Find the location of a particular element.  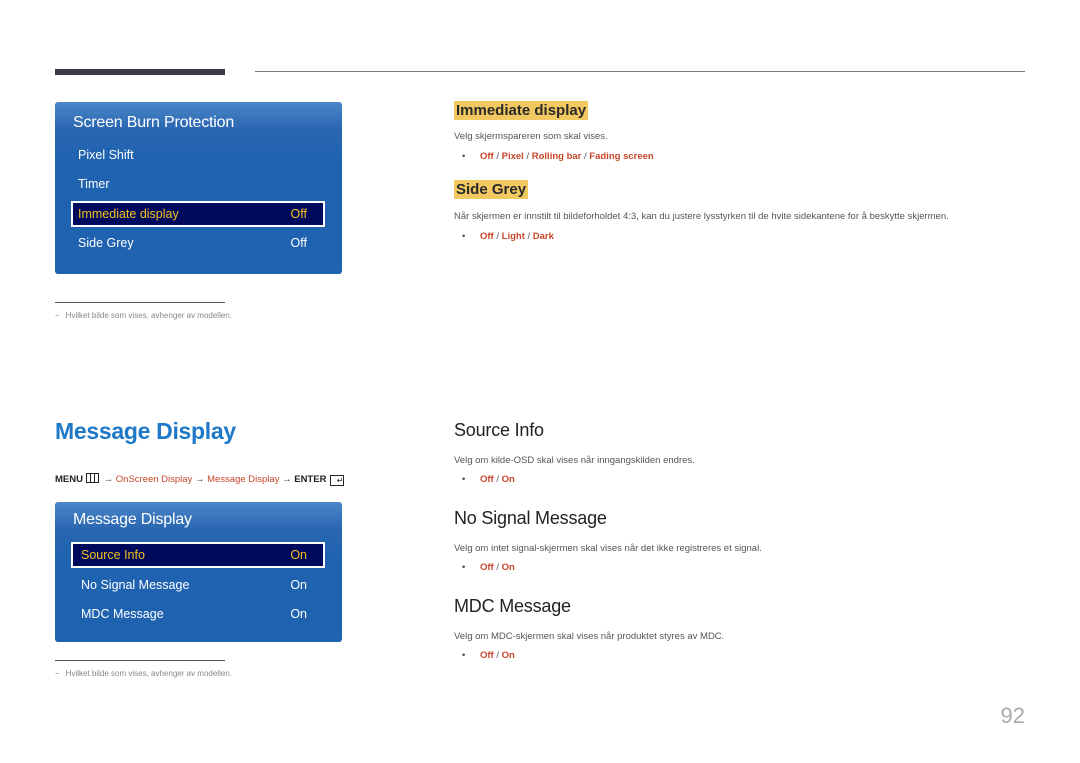

osd-row-label: MDC Message is located at coordinates (122, 614).